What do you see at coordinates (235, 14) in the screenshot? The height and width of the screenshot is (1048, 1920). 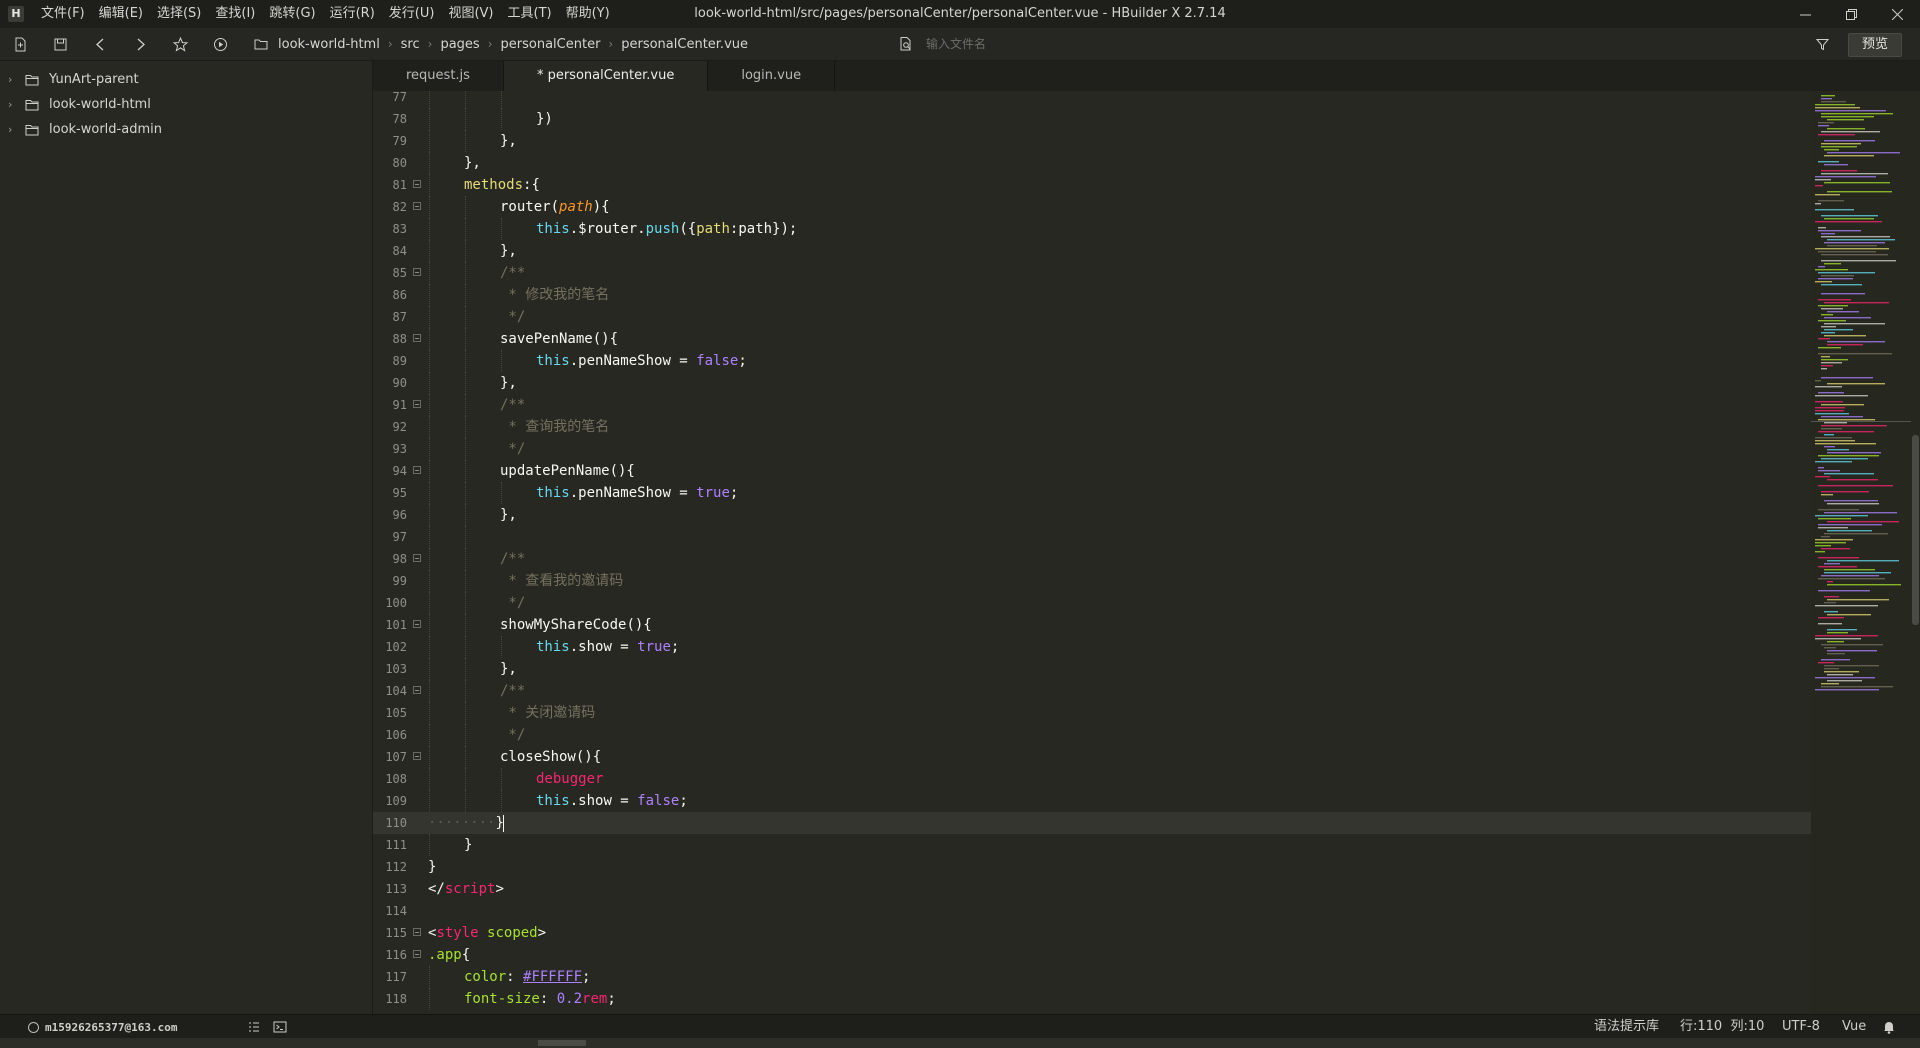 I see `menu-item: 查找(I)` at bounding box center [235, 14].